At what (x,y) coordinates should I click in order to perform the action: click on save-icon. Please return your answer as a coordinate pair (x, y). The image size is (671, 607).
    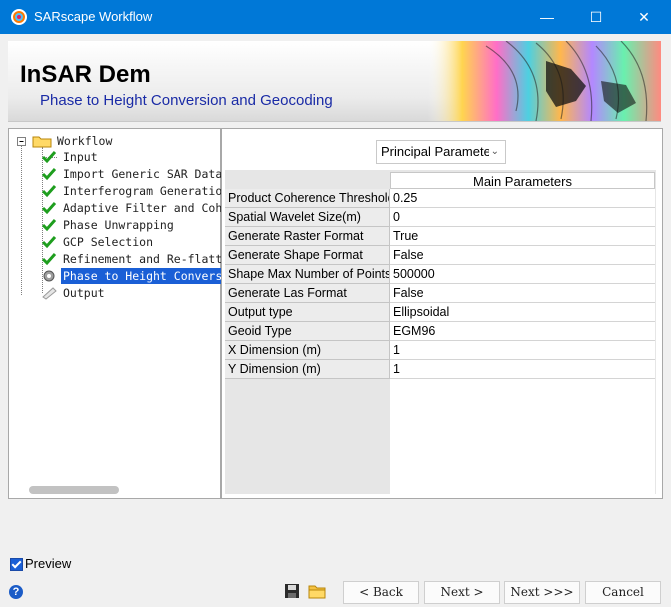
    Looking at the image, I should click on (292, 591).